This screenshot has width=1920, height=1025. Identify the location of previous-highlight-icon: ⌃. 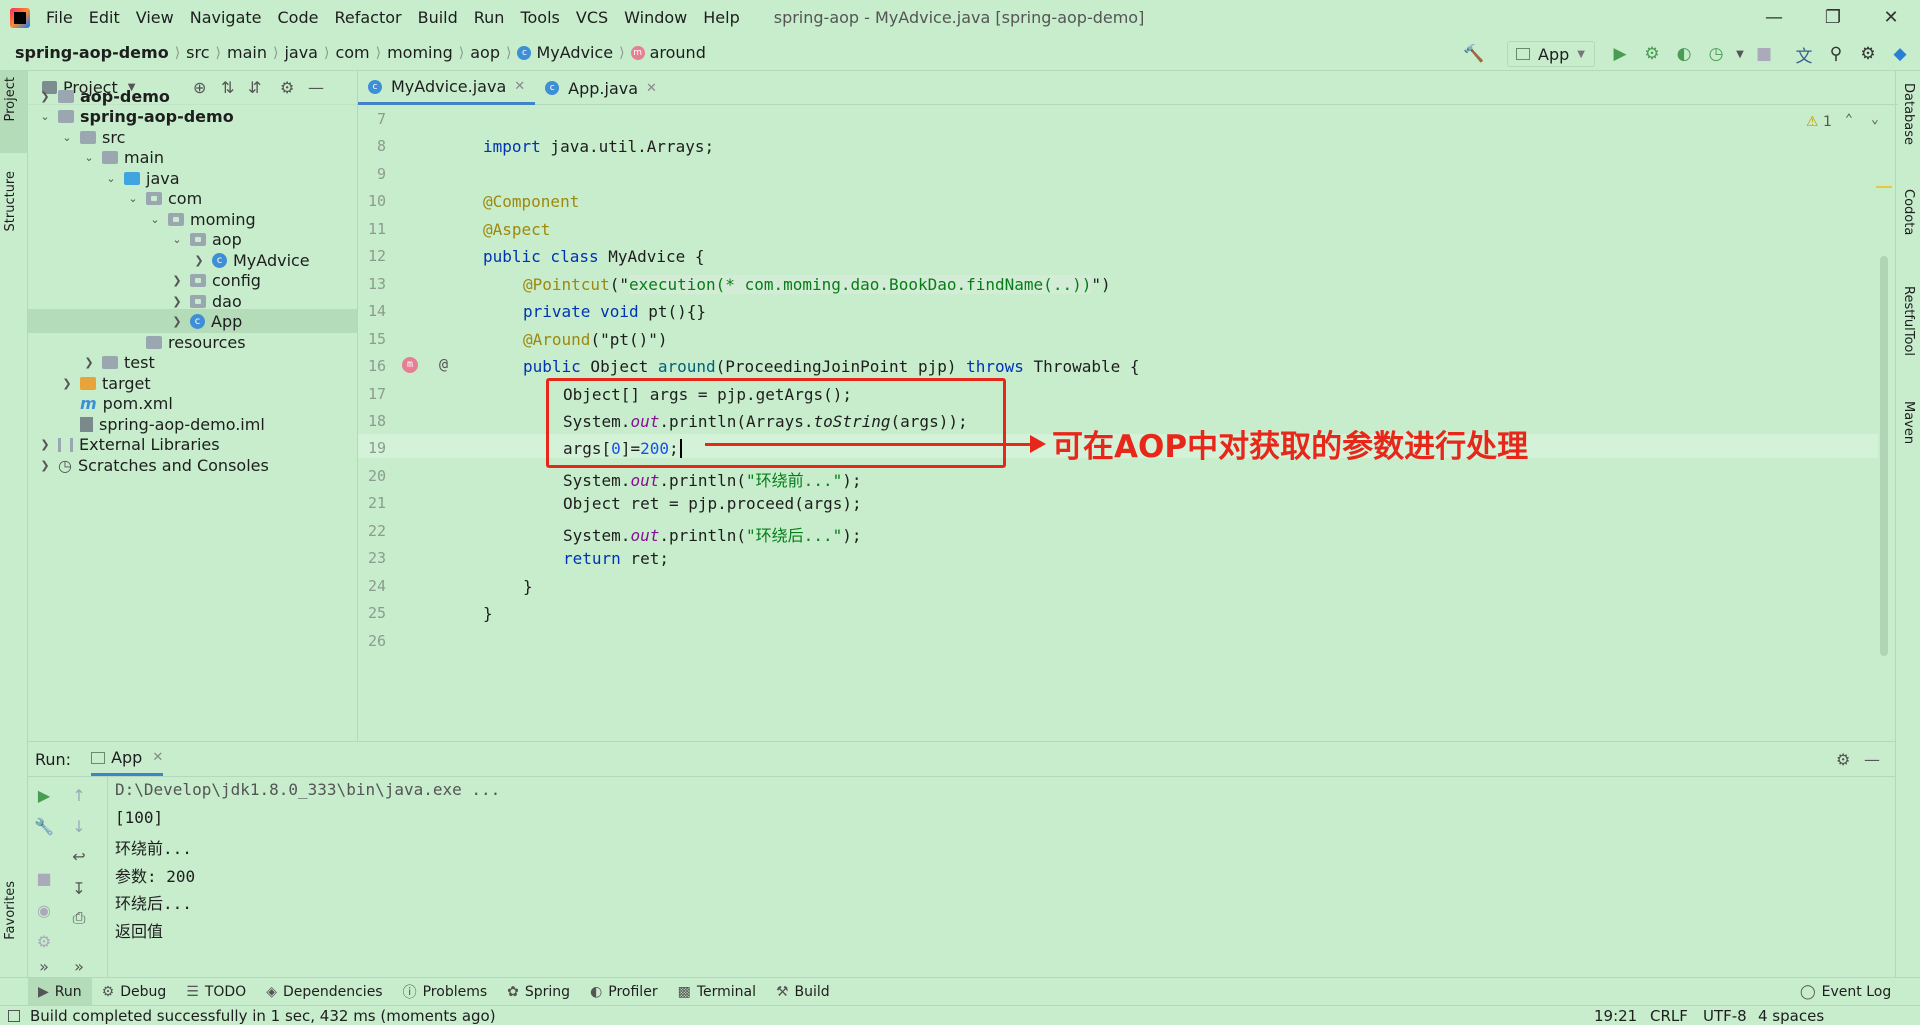
(1849, 119).